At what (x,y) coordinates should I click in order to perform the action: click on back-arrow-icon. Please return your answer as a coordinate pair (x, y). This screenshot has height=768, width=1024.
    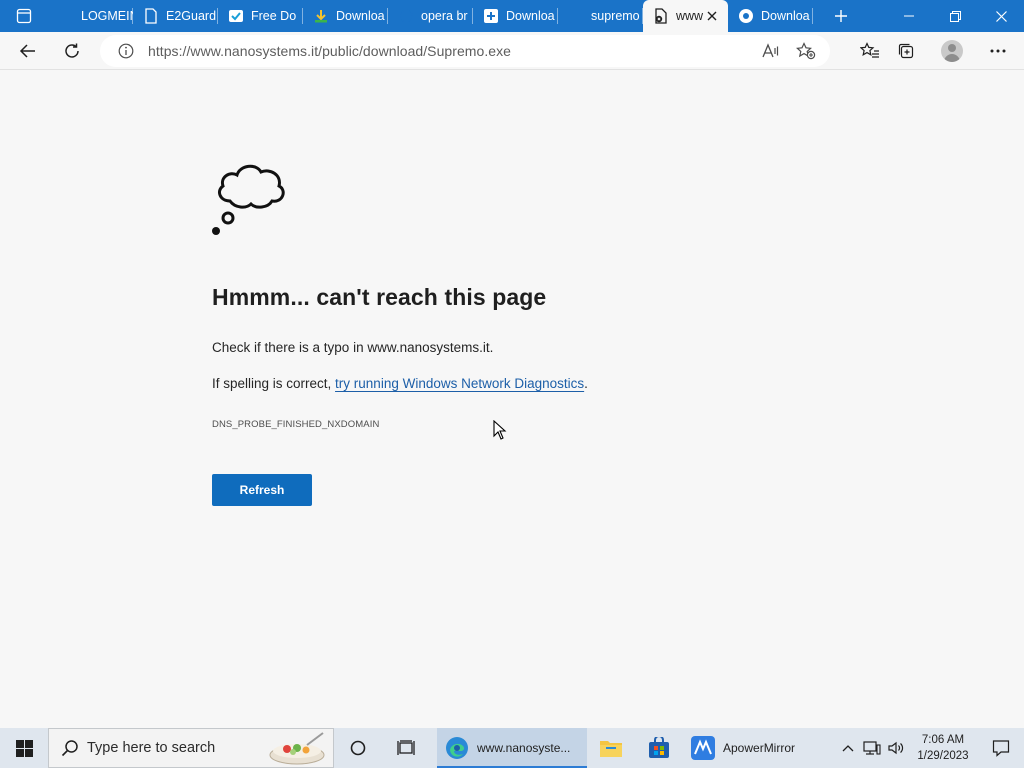
    Looking at the image, I should click on (27, 50).